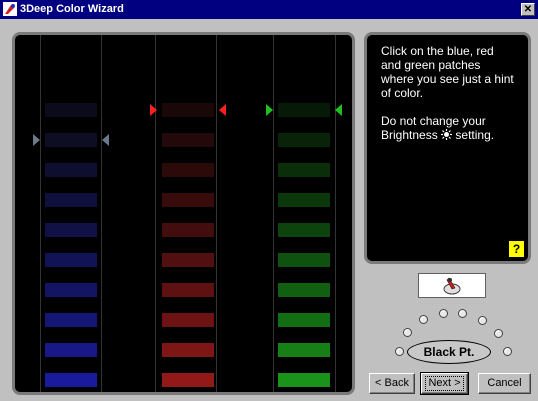  I want to click on help-icon: ?, so click(516, 249).